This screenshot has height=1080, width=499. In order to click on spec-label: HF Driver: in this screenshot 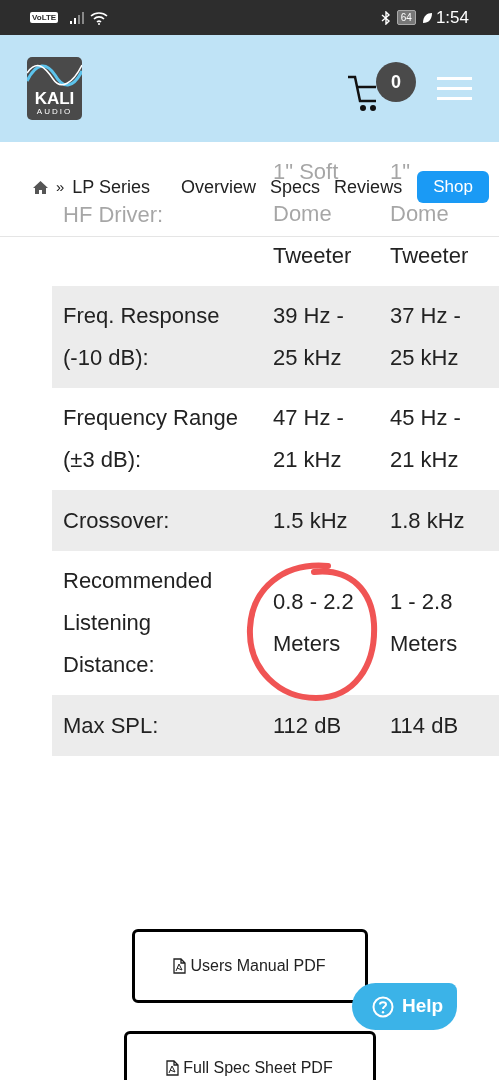, I will do `click(113, 214)`.